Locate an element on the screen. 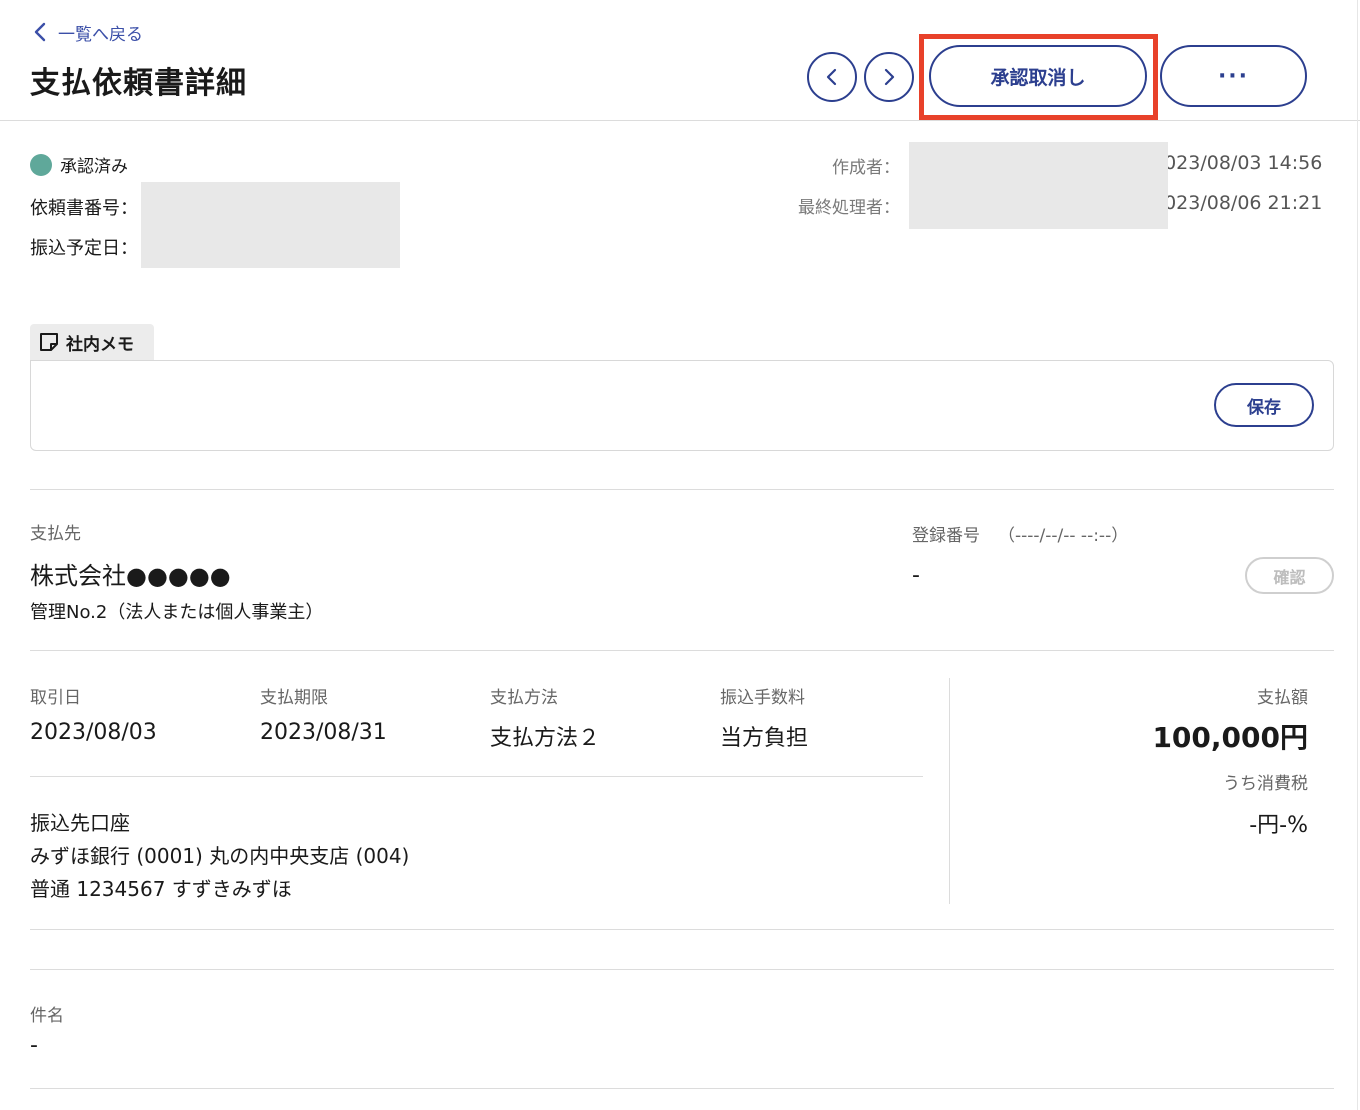 Image resolution: width=1360 pixels, height=1110 pixels. back-link: 一覧へ戻る is located at coordinates (86, 32).